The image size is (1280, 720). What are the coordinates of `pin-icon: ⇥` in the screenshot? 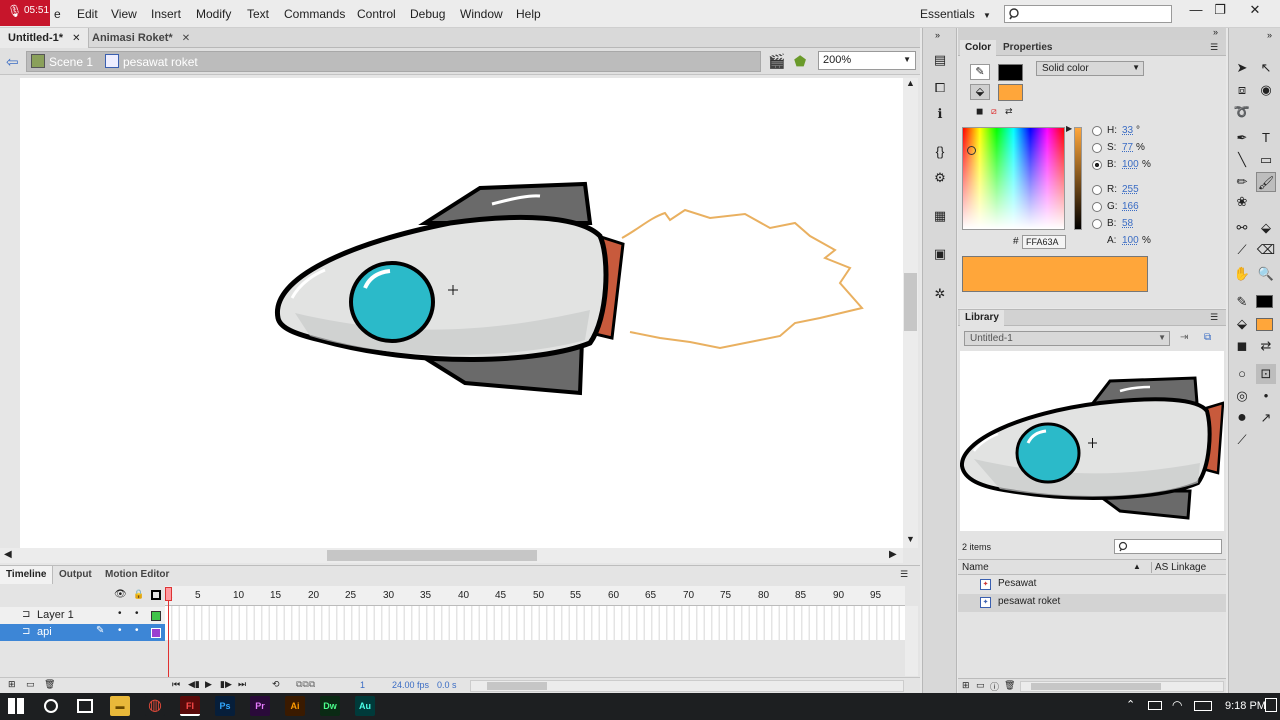 It's located at (1184, 337).